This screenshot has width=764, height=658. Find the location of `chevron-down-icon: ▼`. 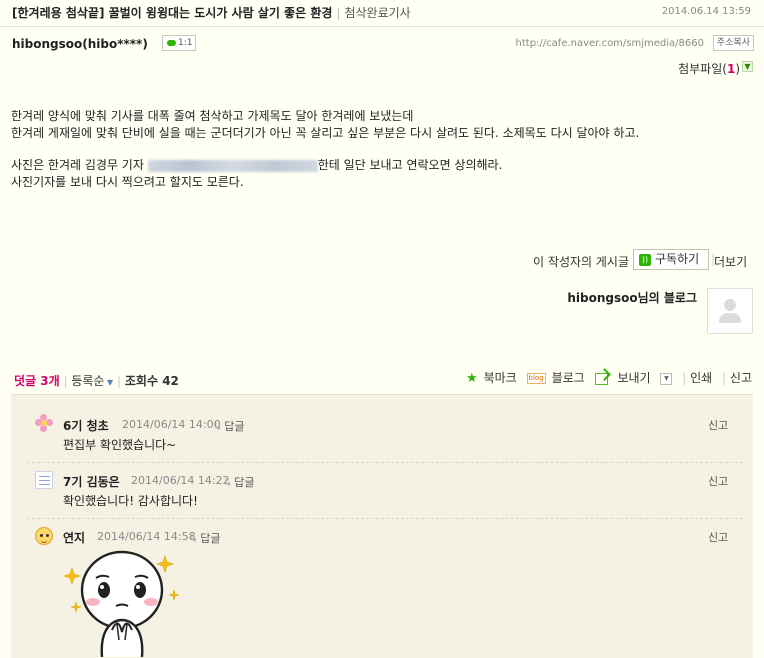

chevron-down-icon: ▼ is located at coordinates (109, 382).